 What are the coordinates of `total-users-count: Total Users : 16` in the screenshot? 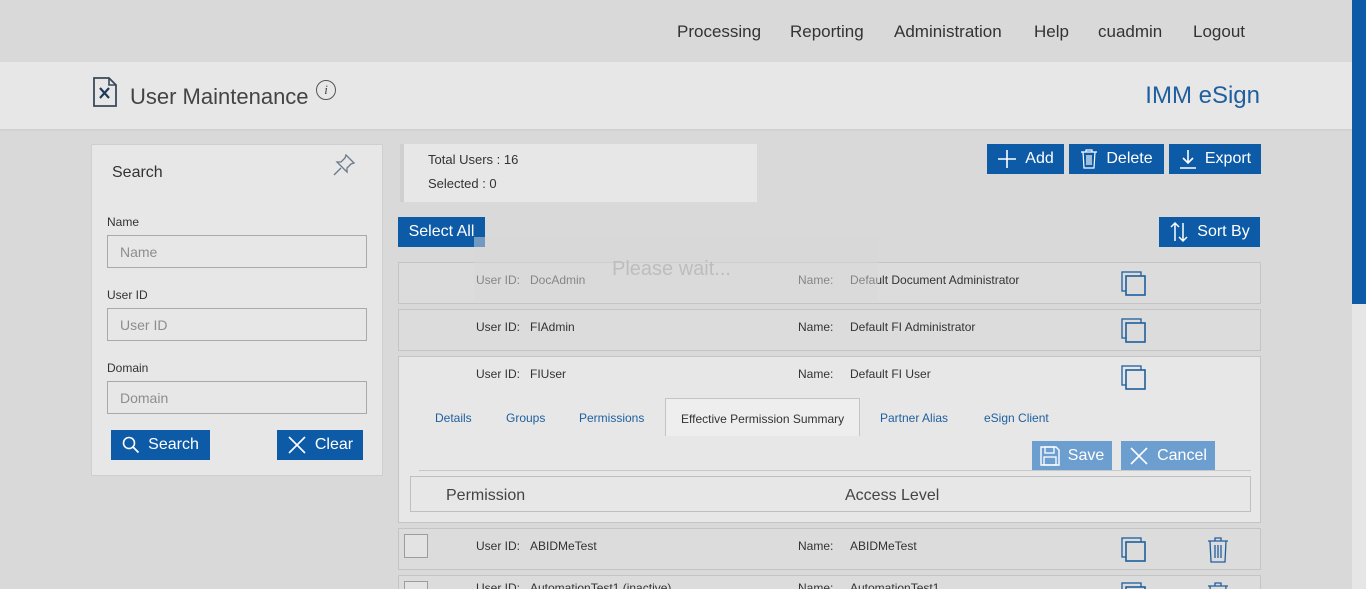 It's located at (473, 159).